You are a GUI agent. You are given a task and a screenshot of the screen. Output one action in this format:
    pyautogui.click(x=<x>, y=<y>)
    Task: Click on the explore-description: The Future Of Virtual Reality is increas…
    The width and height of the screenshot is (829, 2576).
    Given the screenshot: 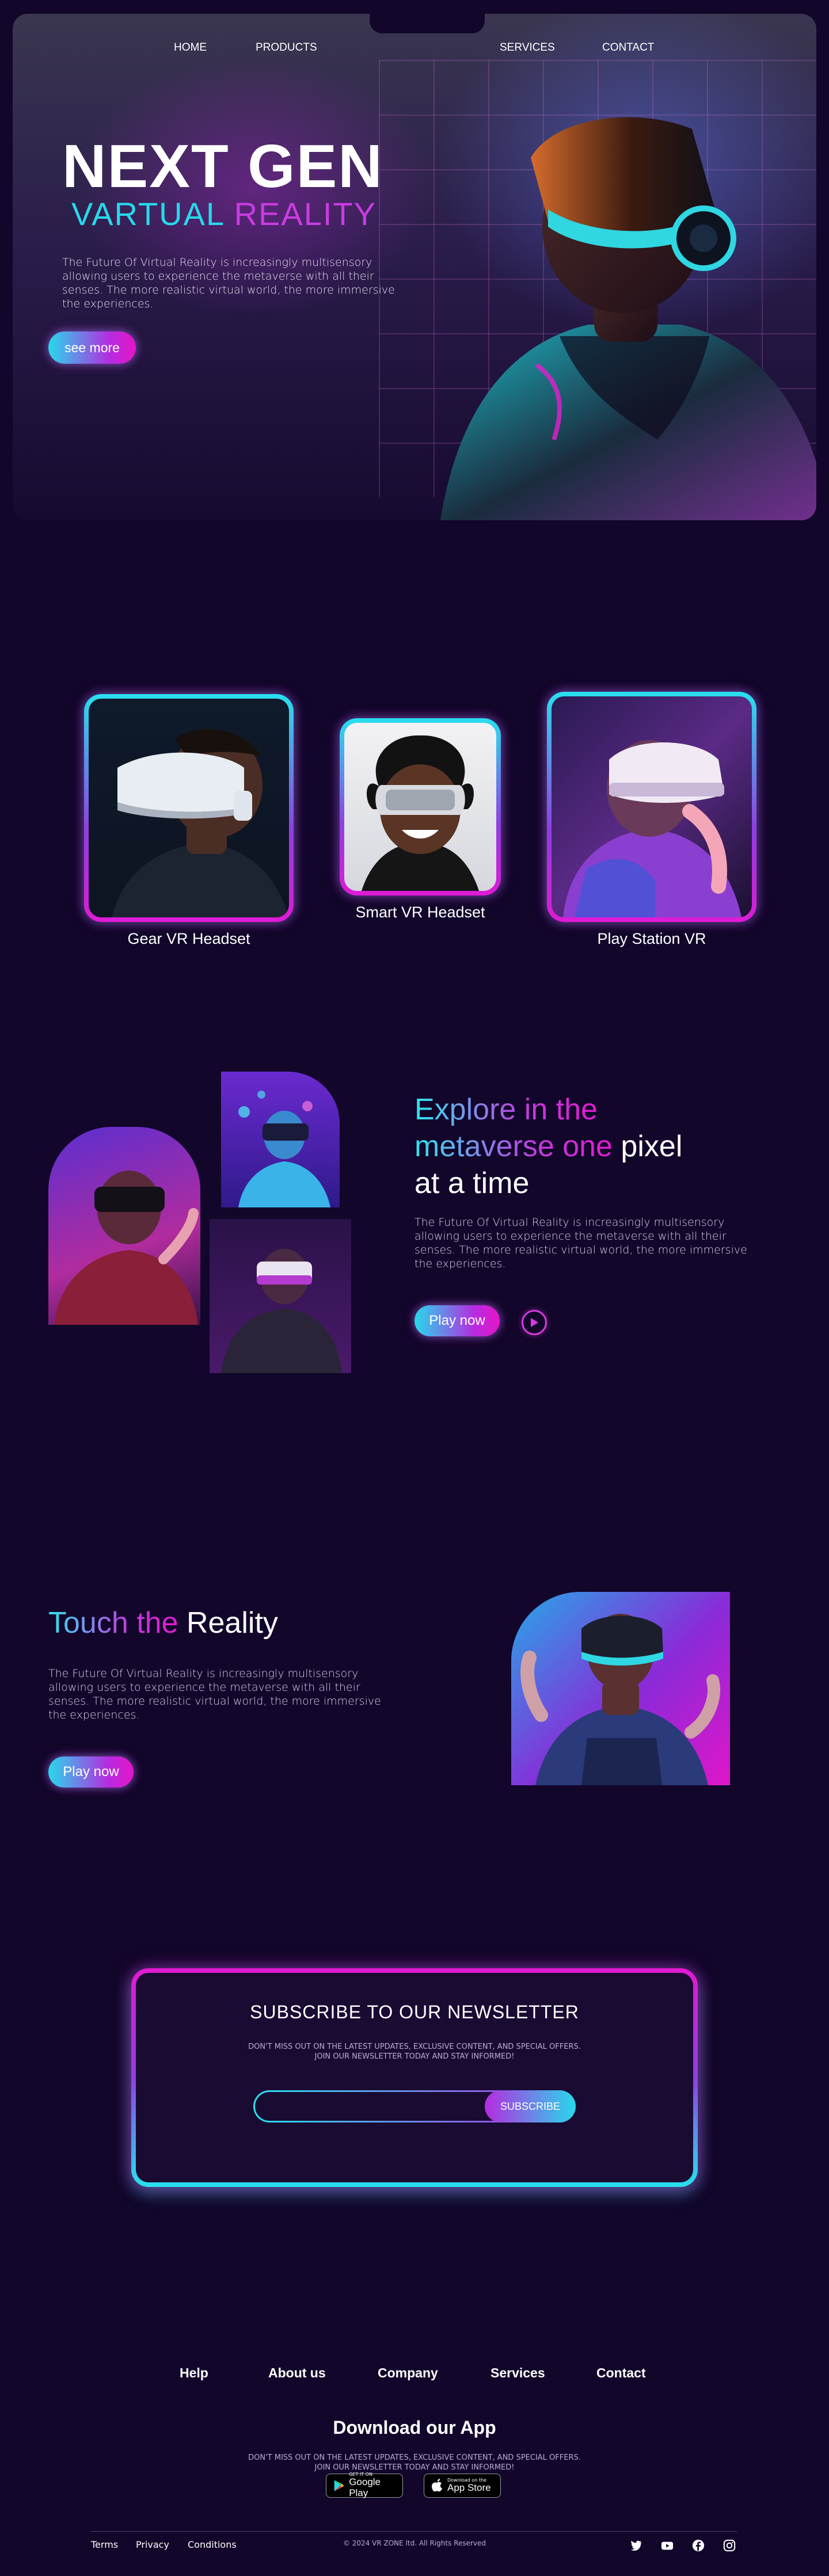 What is the action you would take?
    pyautogui.click(x=580, y=1243)
    